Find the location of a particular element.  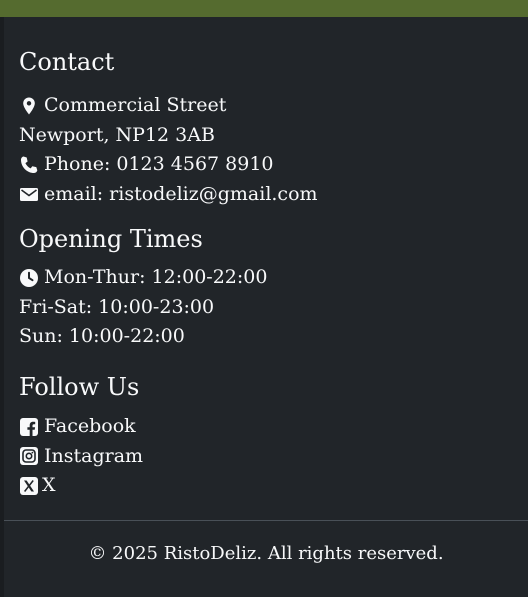

clock-icon is located at coordinates (29, 278).